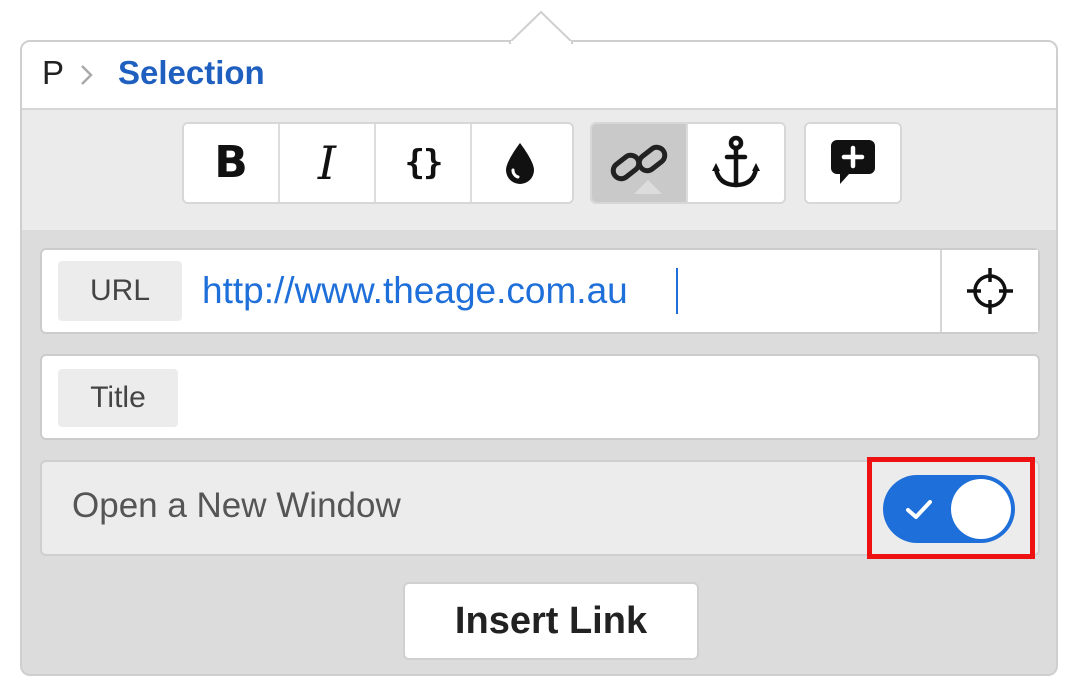  Describe the element at coordinates (87, 75) in the screenshot. I see `chevron-right-icon` at that location.